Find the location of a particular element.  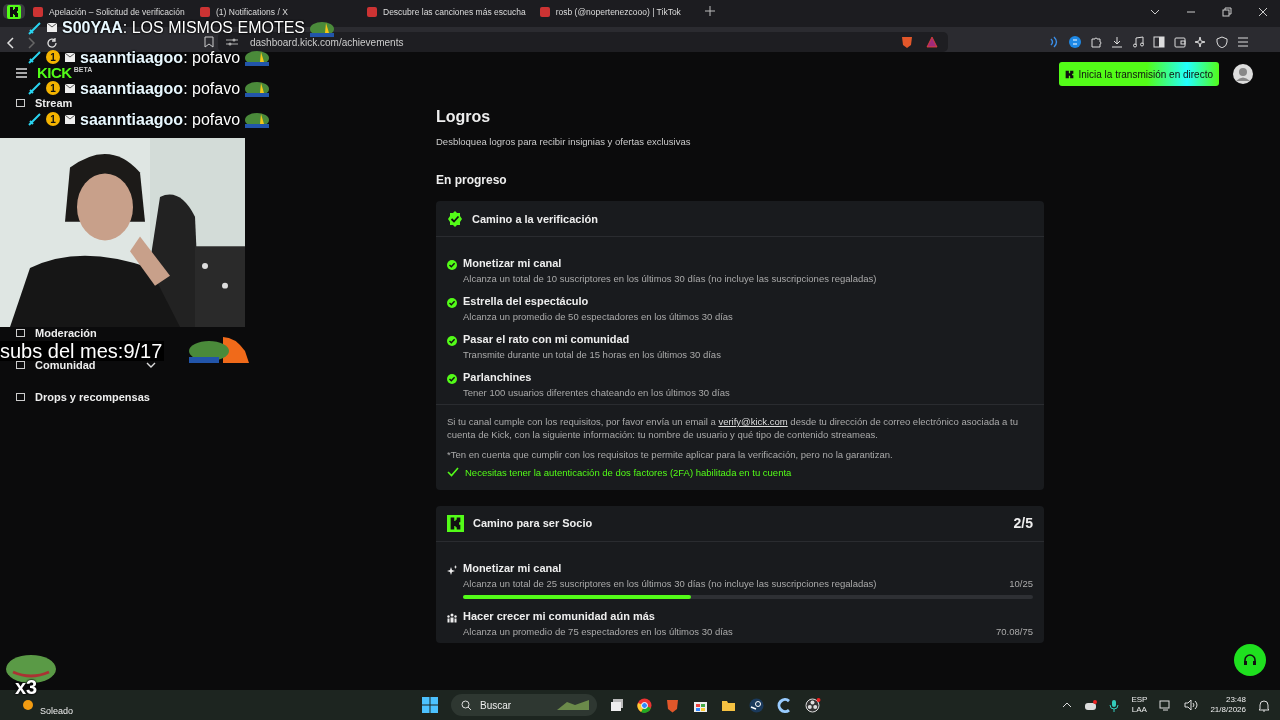

card-title: Camino a la verificación is located at coordinates (535, 218).